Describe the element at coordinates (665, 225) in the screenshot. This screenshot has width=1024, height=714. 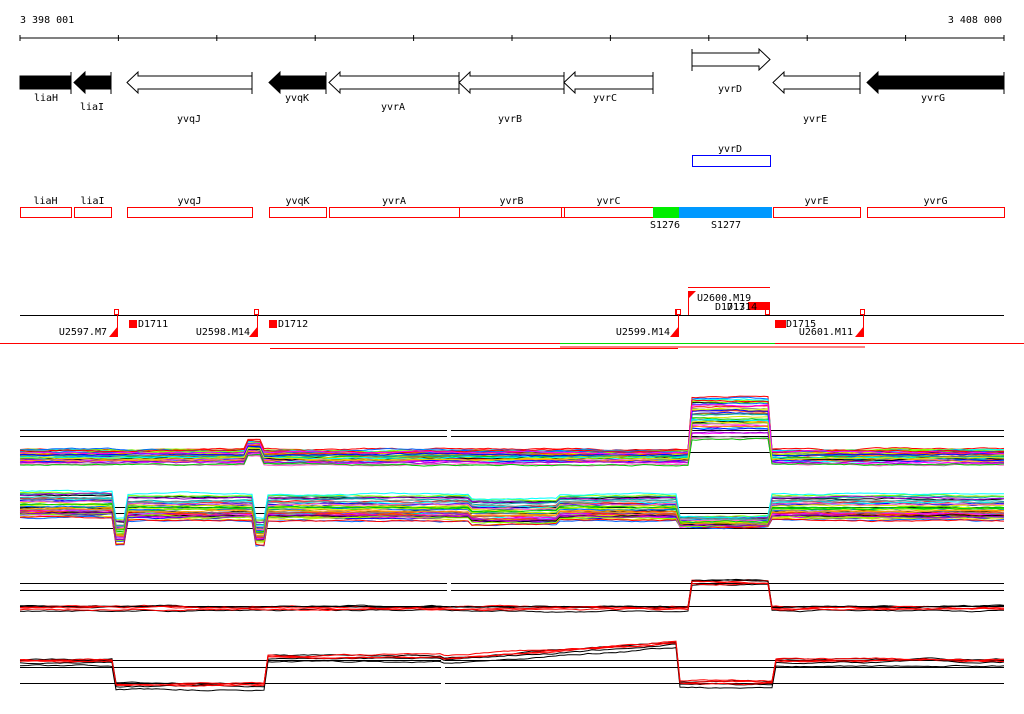
I see `site-label: S1276` at that location.